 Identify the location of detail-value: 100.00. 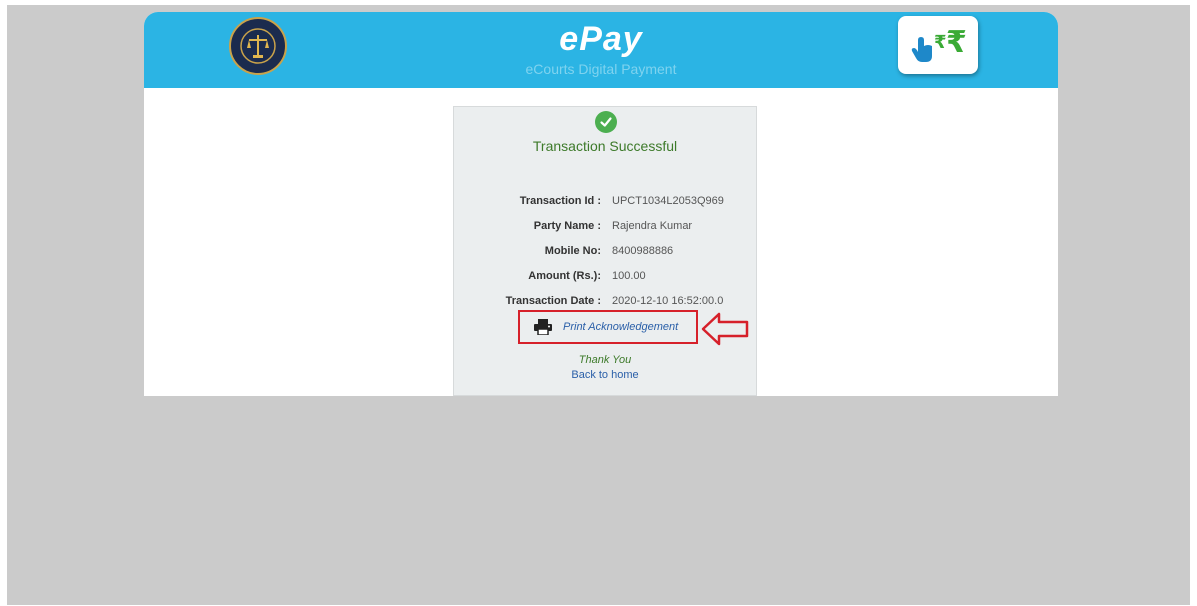
(629, 276).